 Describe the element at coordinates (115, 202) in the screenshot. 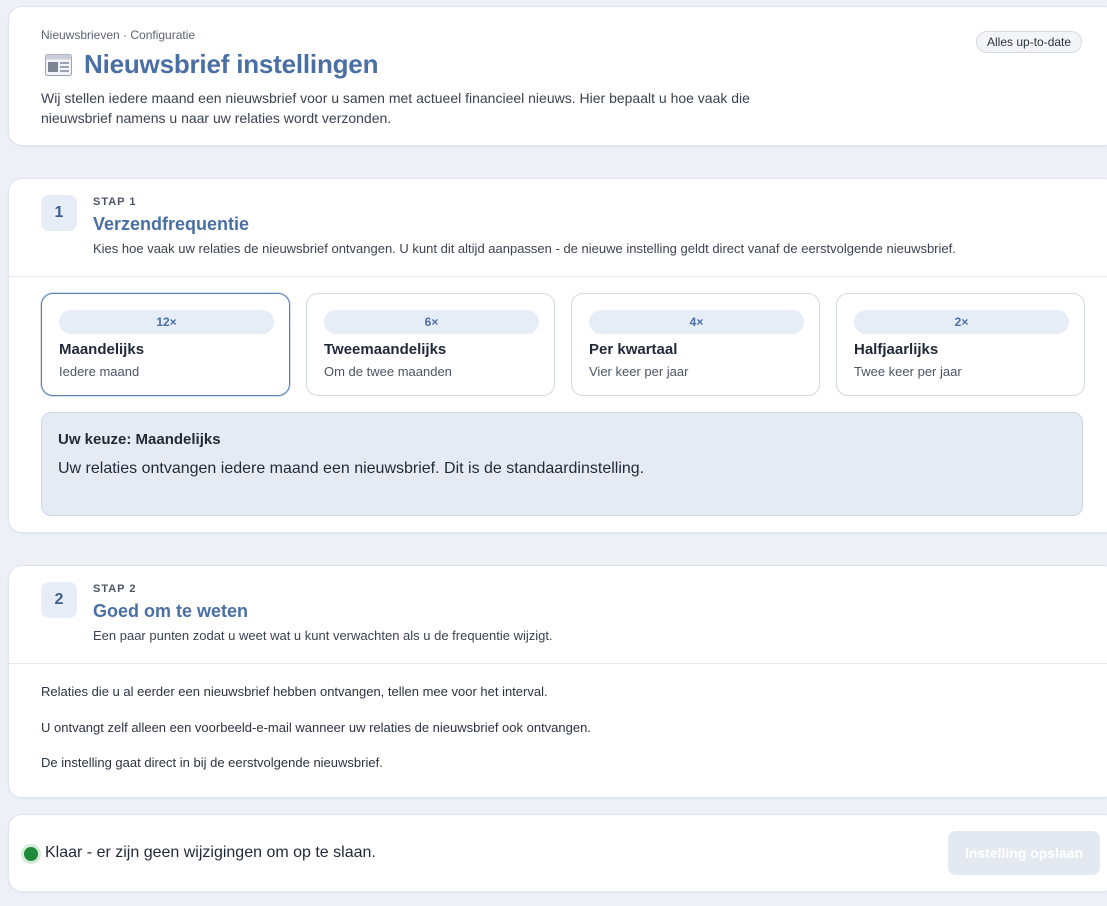

I see `step-kicker: STAP 1` at that location.